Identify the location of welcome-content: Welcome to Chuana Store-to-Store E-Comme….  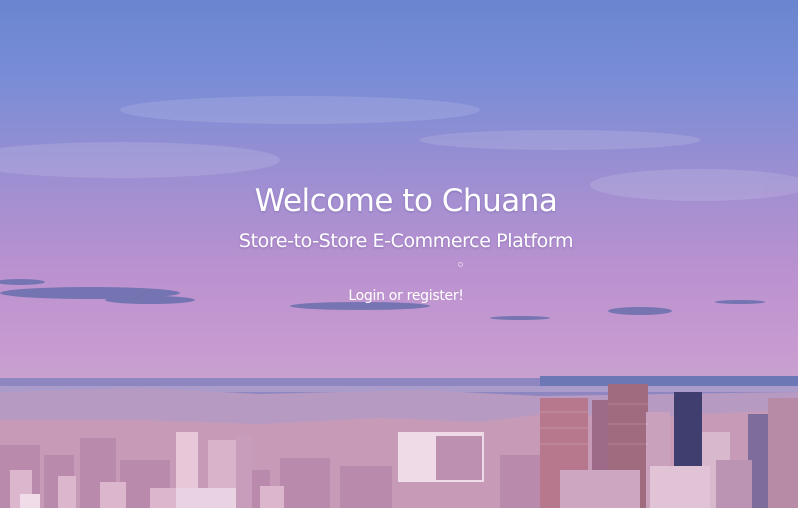
(399, 217).